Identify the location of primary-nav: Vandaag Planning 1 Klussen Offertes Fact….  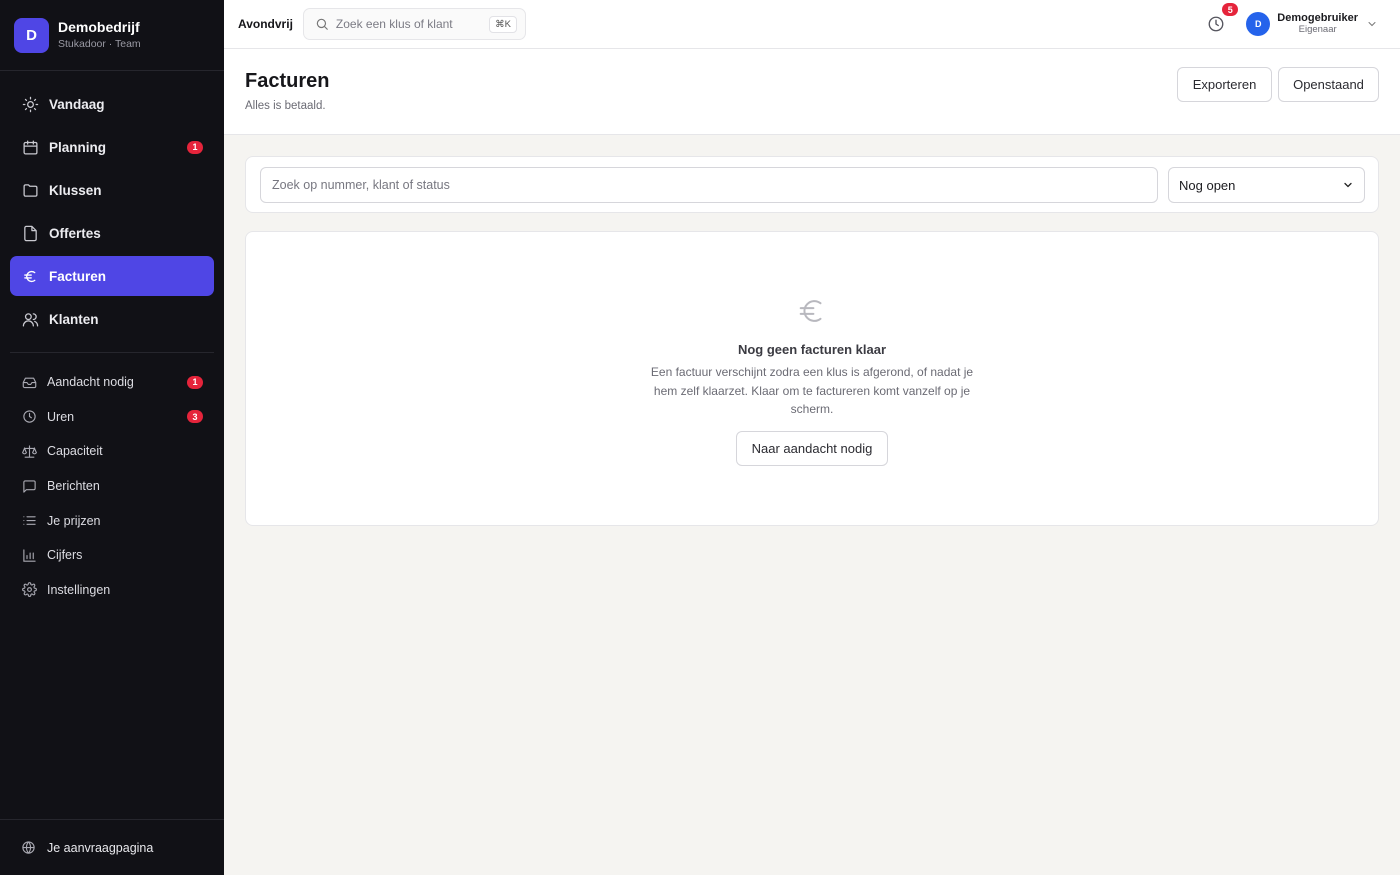
(112, 213).